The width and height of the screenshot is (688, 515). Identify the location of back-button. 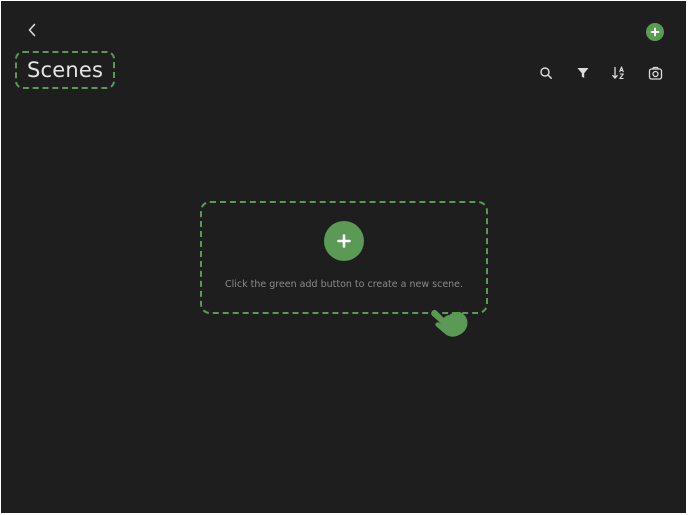
(32, 30).